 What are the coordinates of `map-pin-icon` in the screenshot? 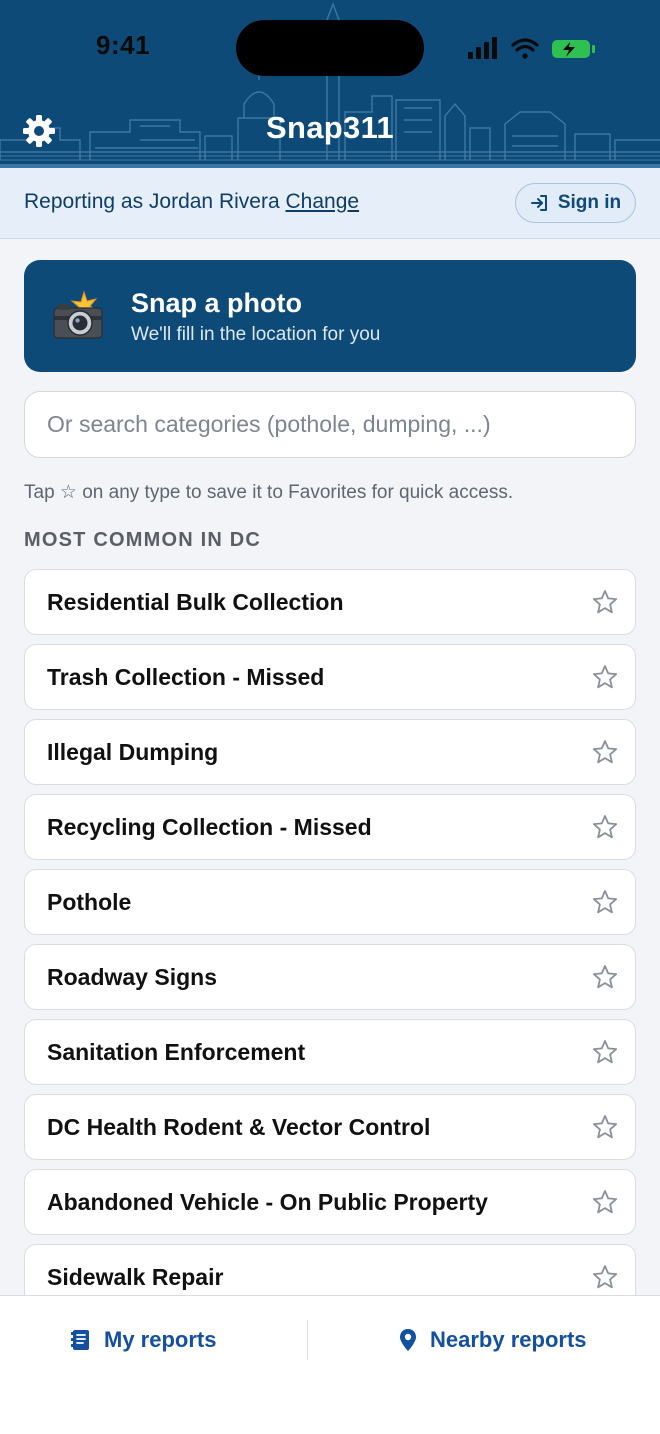 It's located at (408, 1340).